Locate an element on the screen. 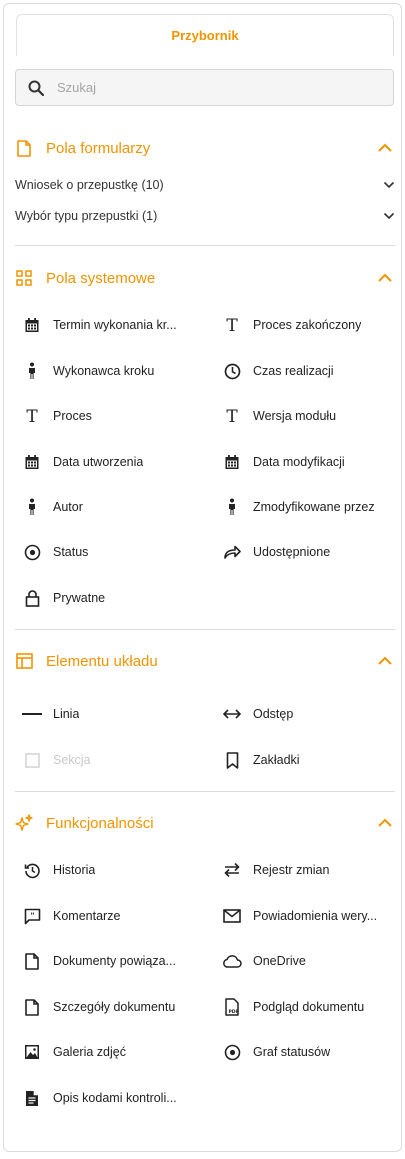 This screenshot has width=405, height=1159. toolbox-item: Linia is located at coordinates (112, 714).